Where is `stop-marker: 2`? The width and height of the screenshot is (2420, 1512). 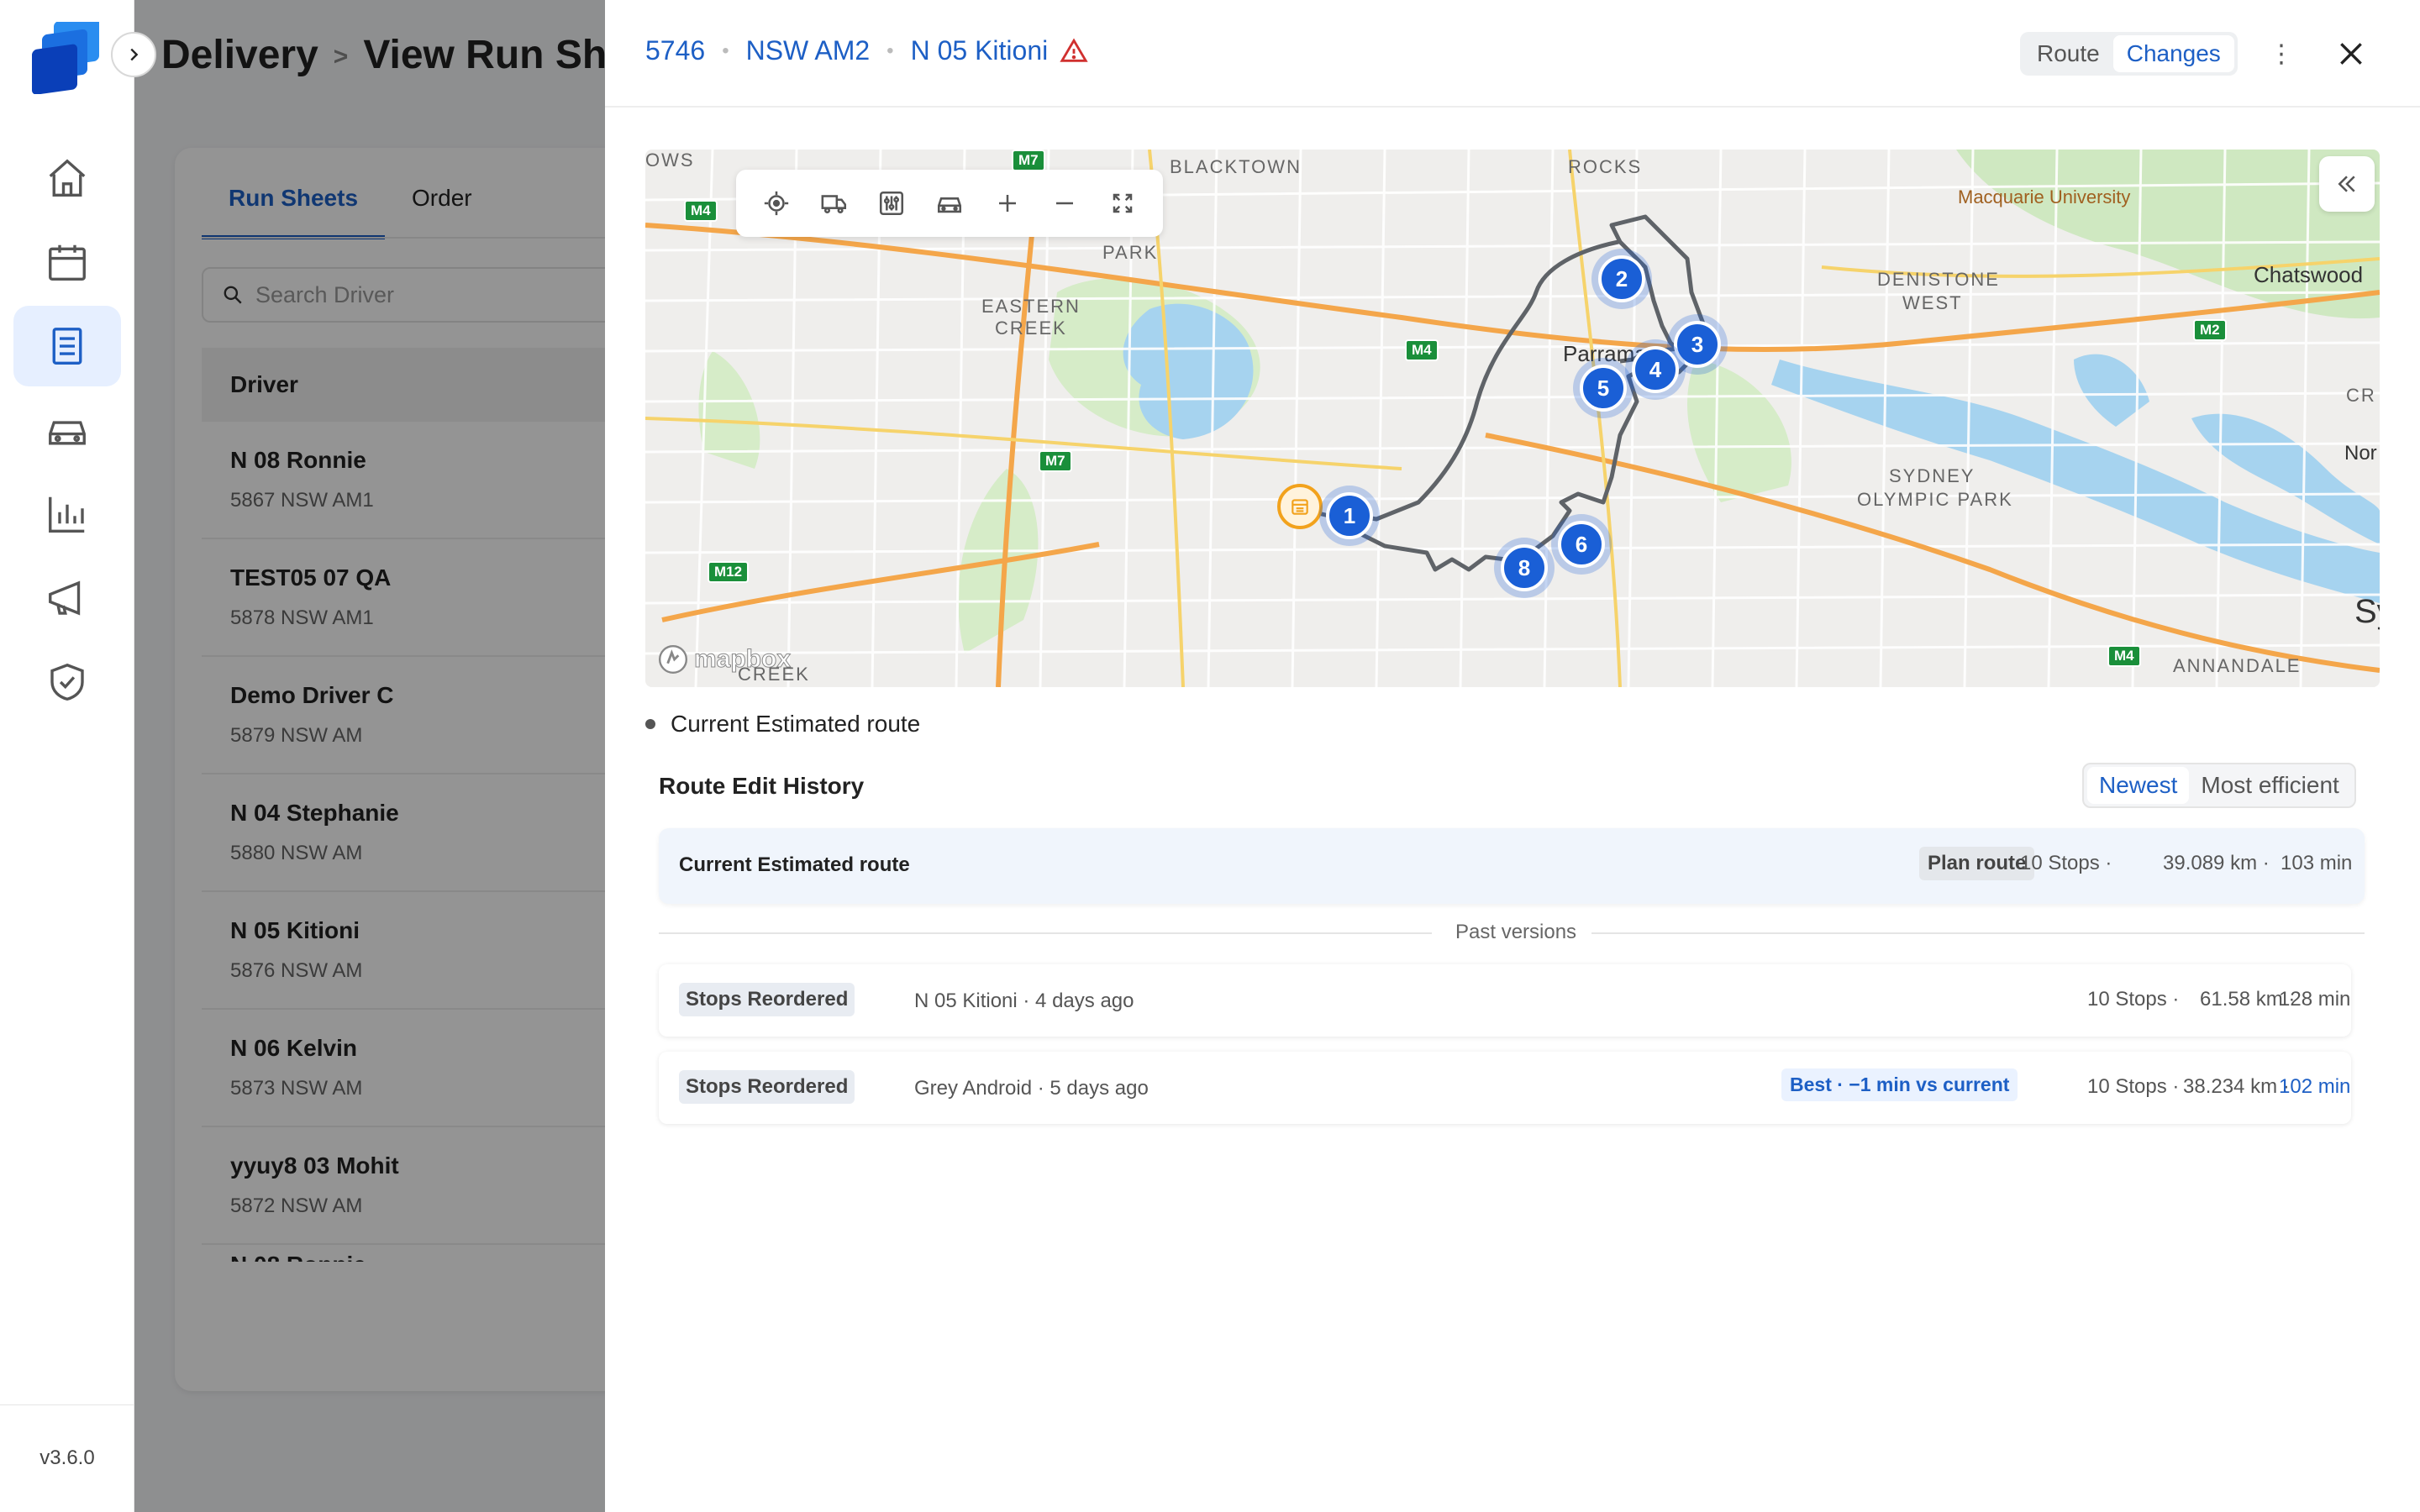
stop-marker: 2 is located at coordinates (1621, 278).